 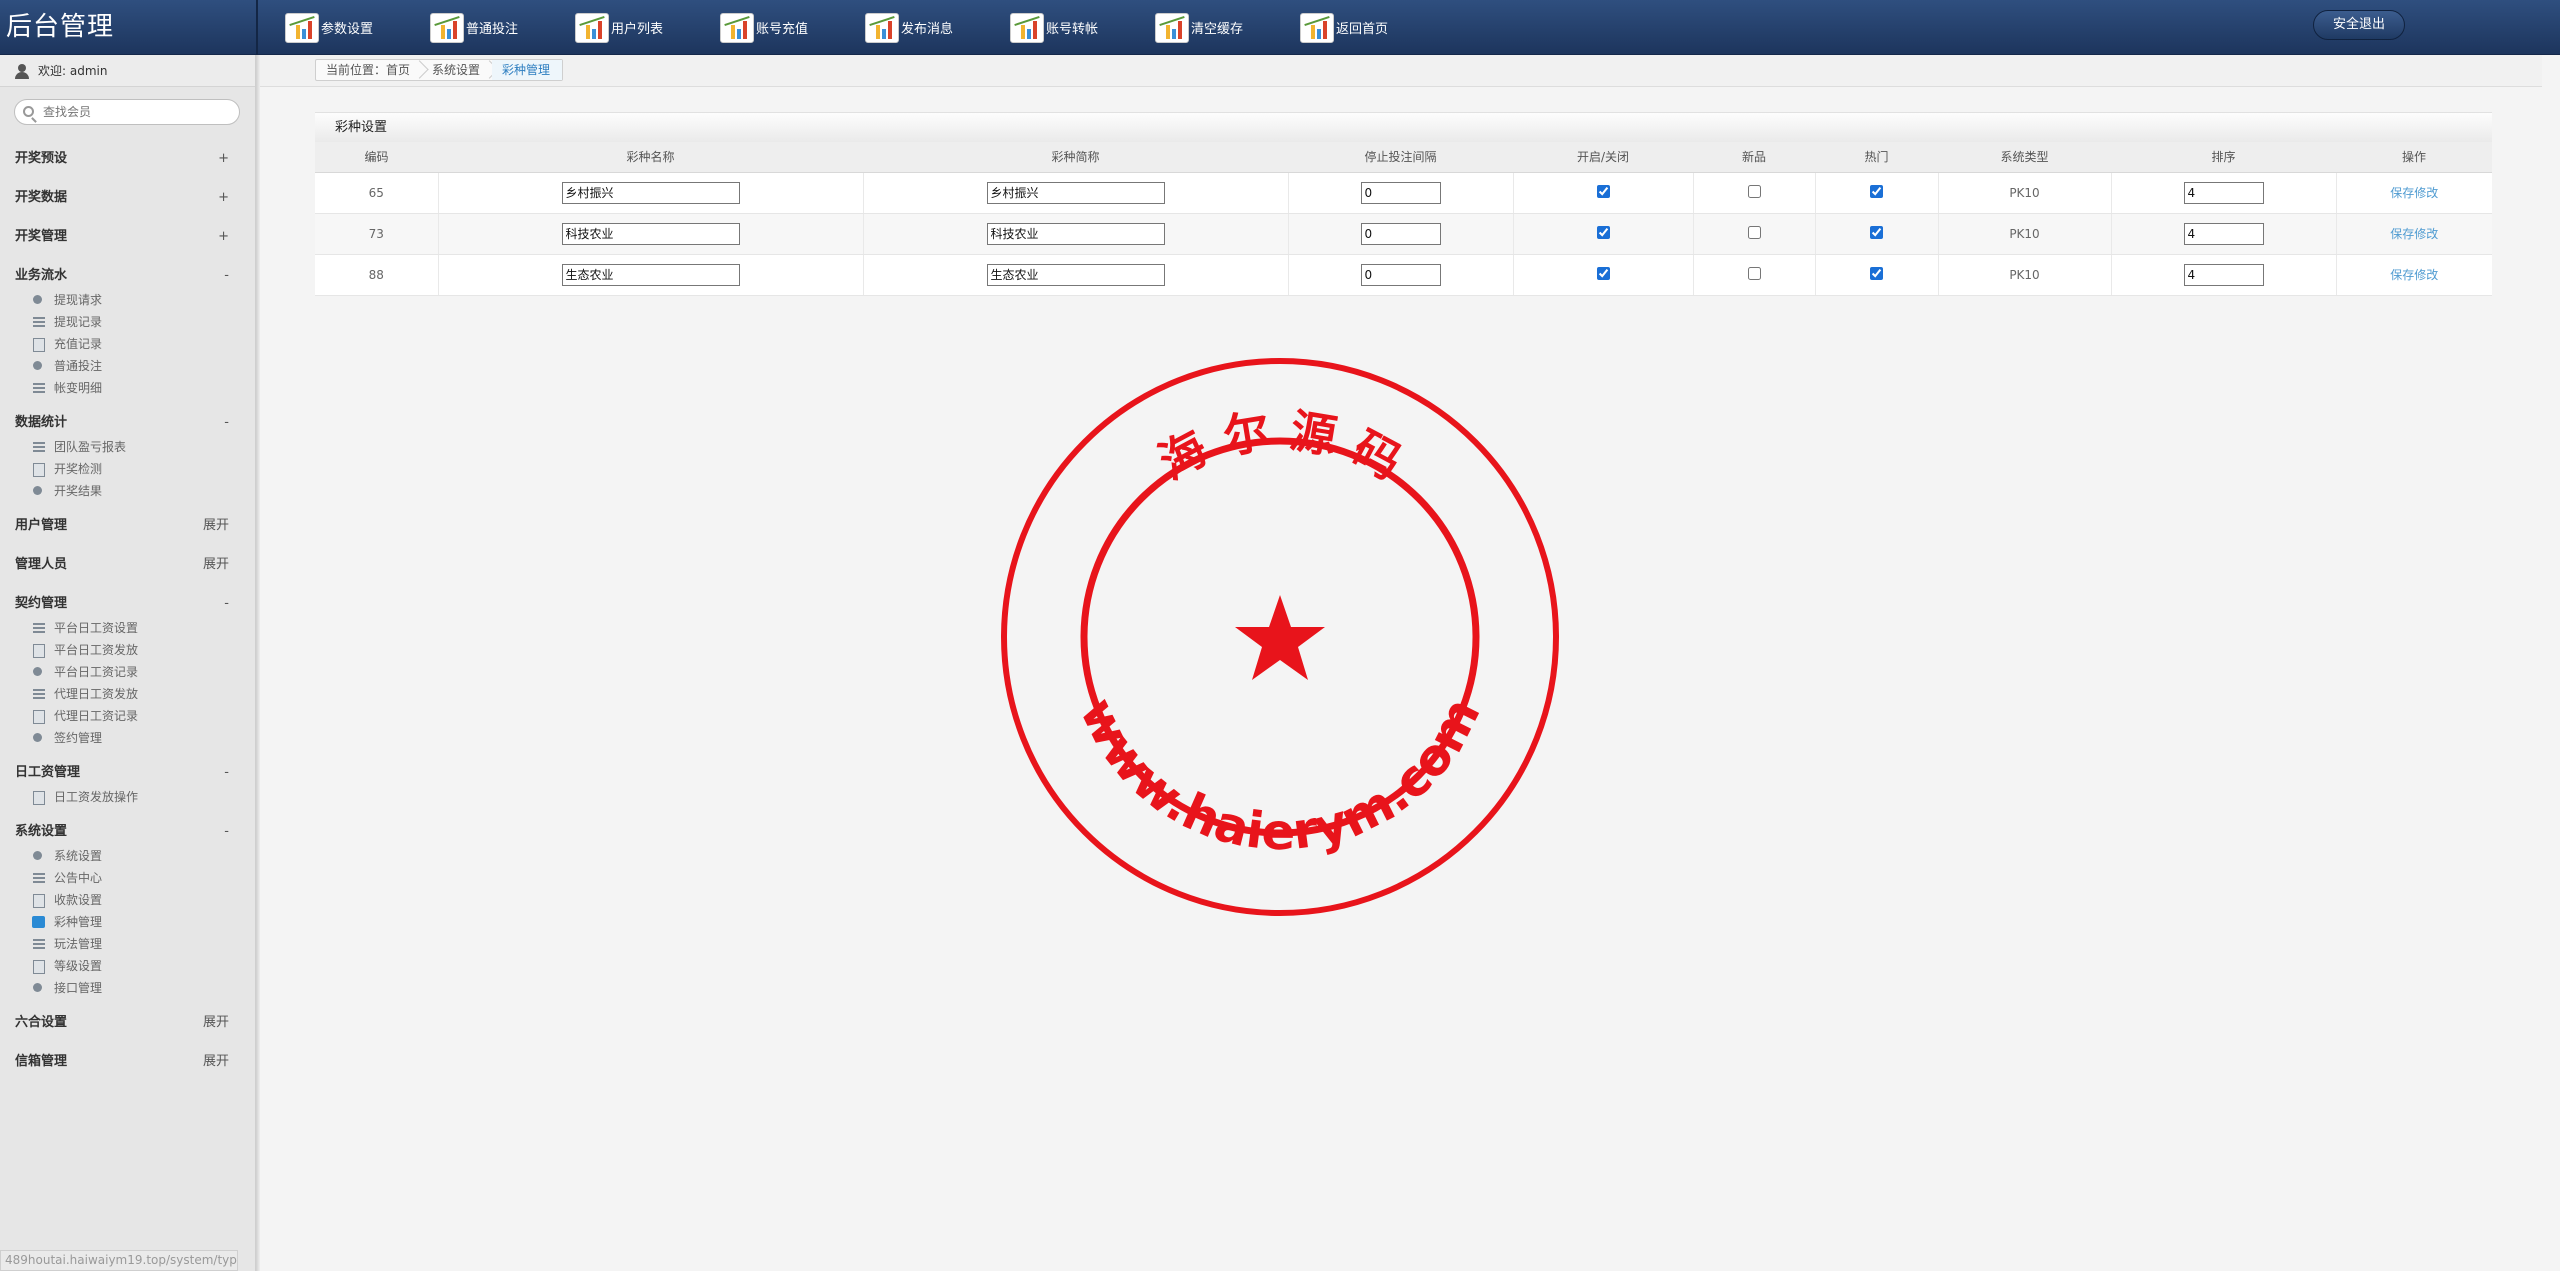 I want to click on sidebar-item: 平台日工资发放, so click(x=127, y=650).